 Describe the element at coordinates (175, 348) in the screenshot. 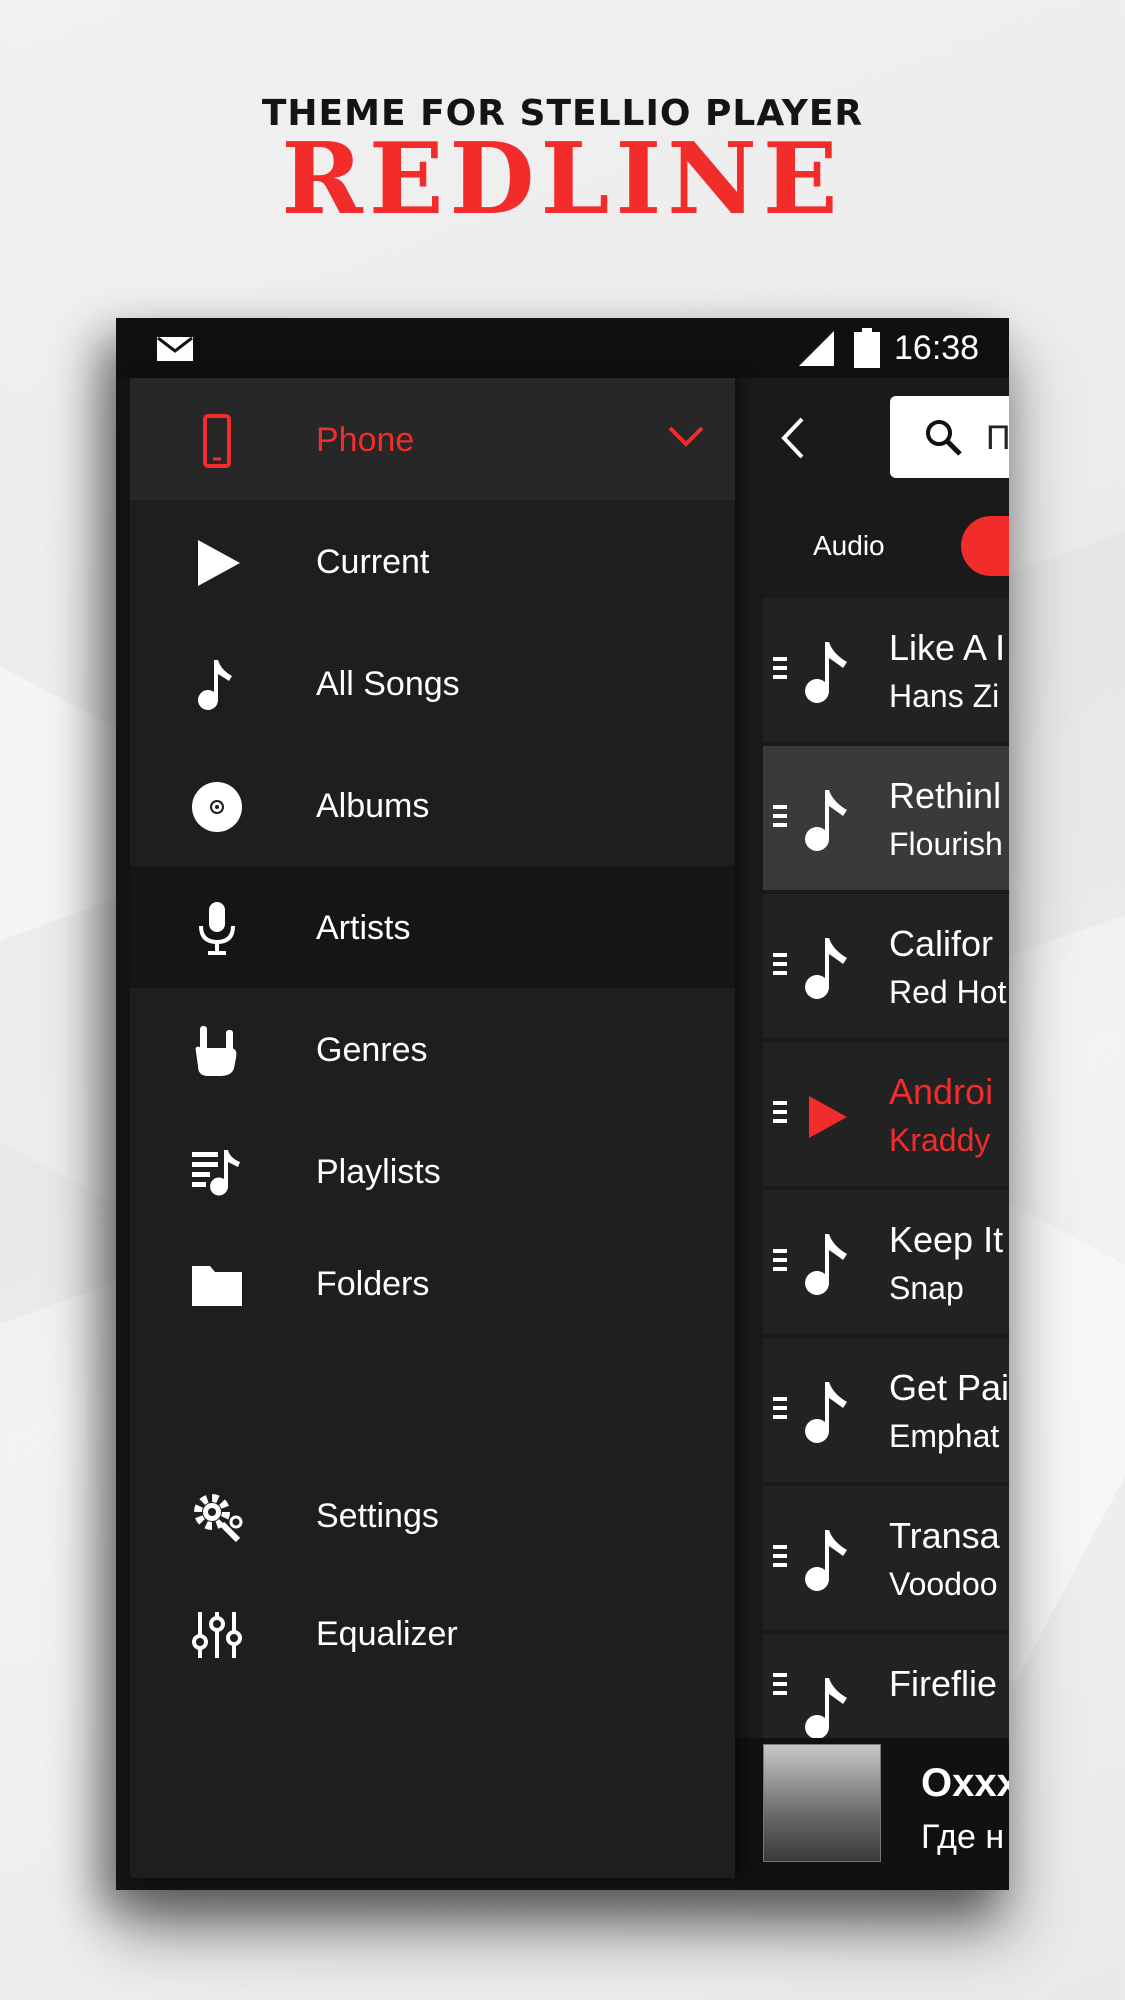

I see `mail-icon` at that location.